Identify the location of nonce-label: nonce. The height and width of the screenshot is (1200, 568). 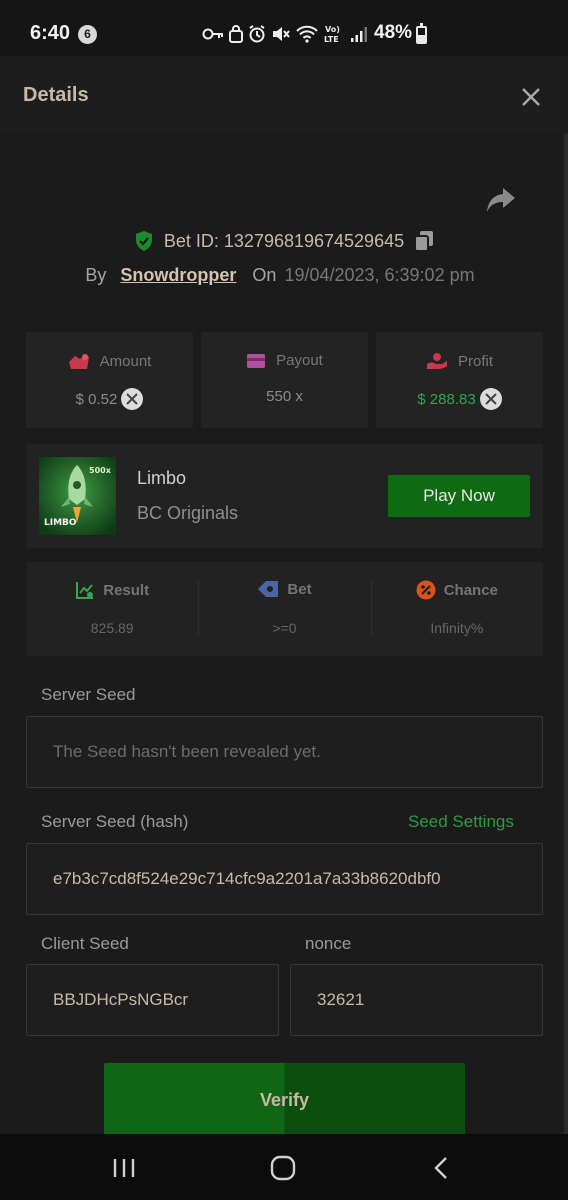
(328, 943).